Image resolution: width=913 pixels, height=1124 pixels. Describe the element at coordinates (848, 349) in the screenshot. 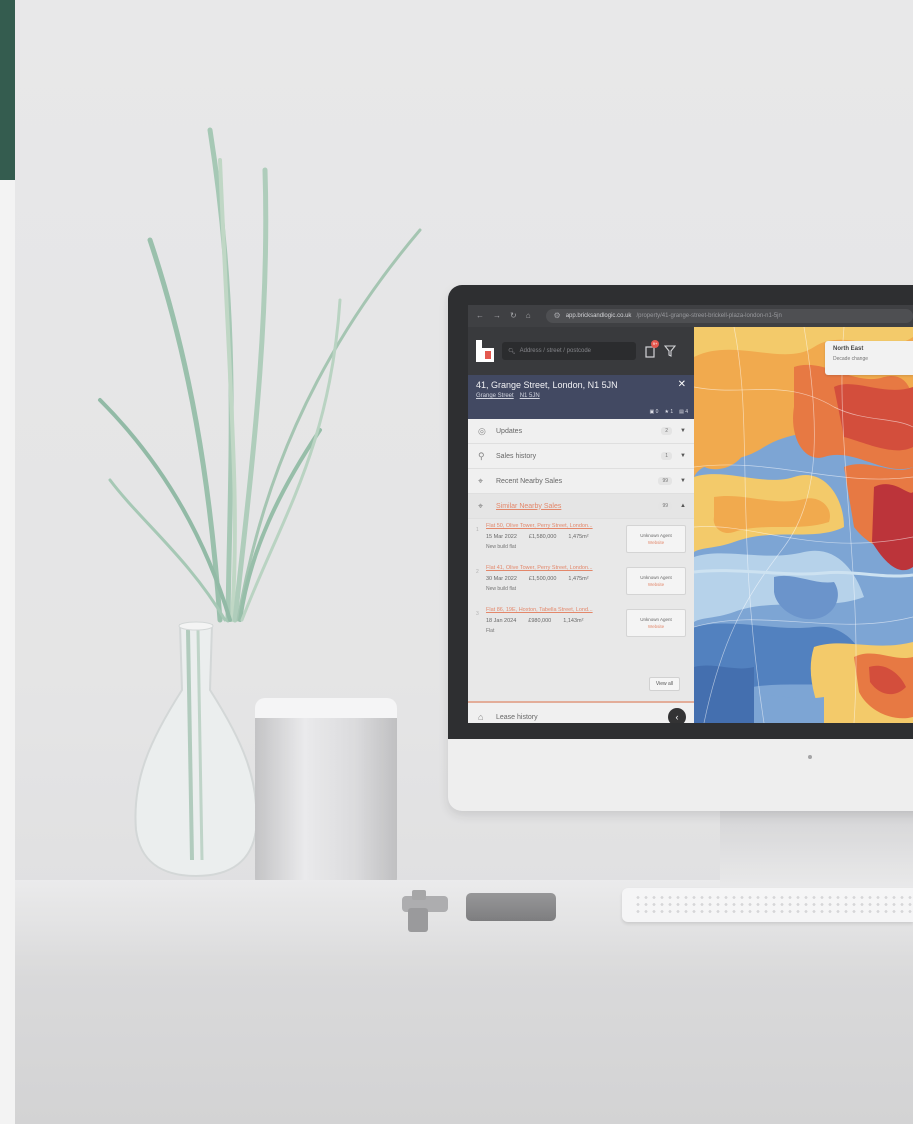

I see `region-title: North East` at that location.